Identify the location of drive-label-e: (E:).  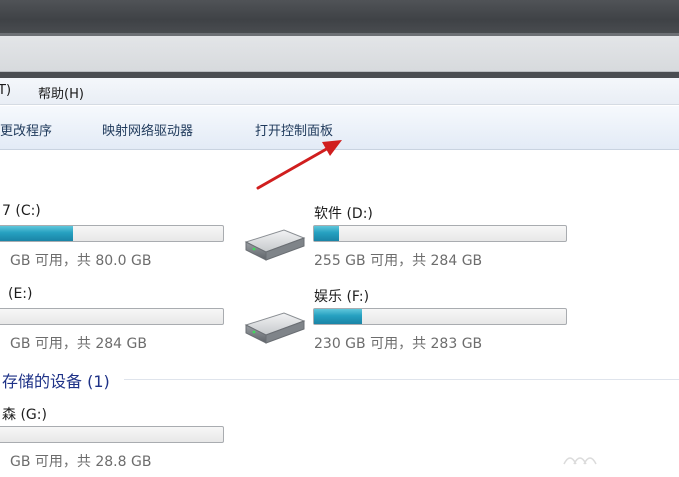
(20, 294).